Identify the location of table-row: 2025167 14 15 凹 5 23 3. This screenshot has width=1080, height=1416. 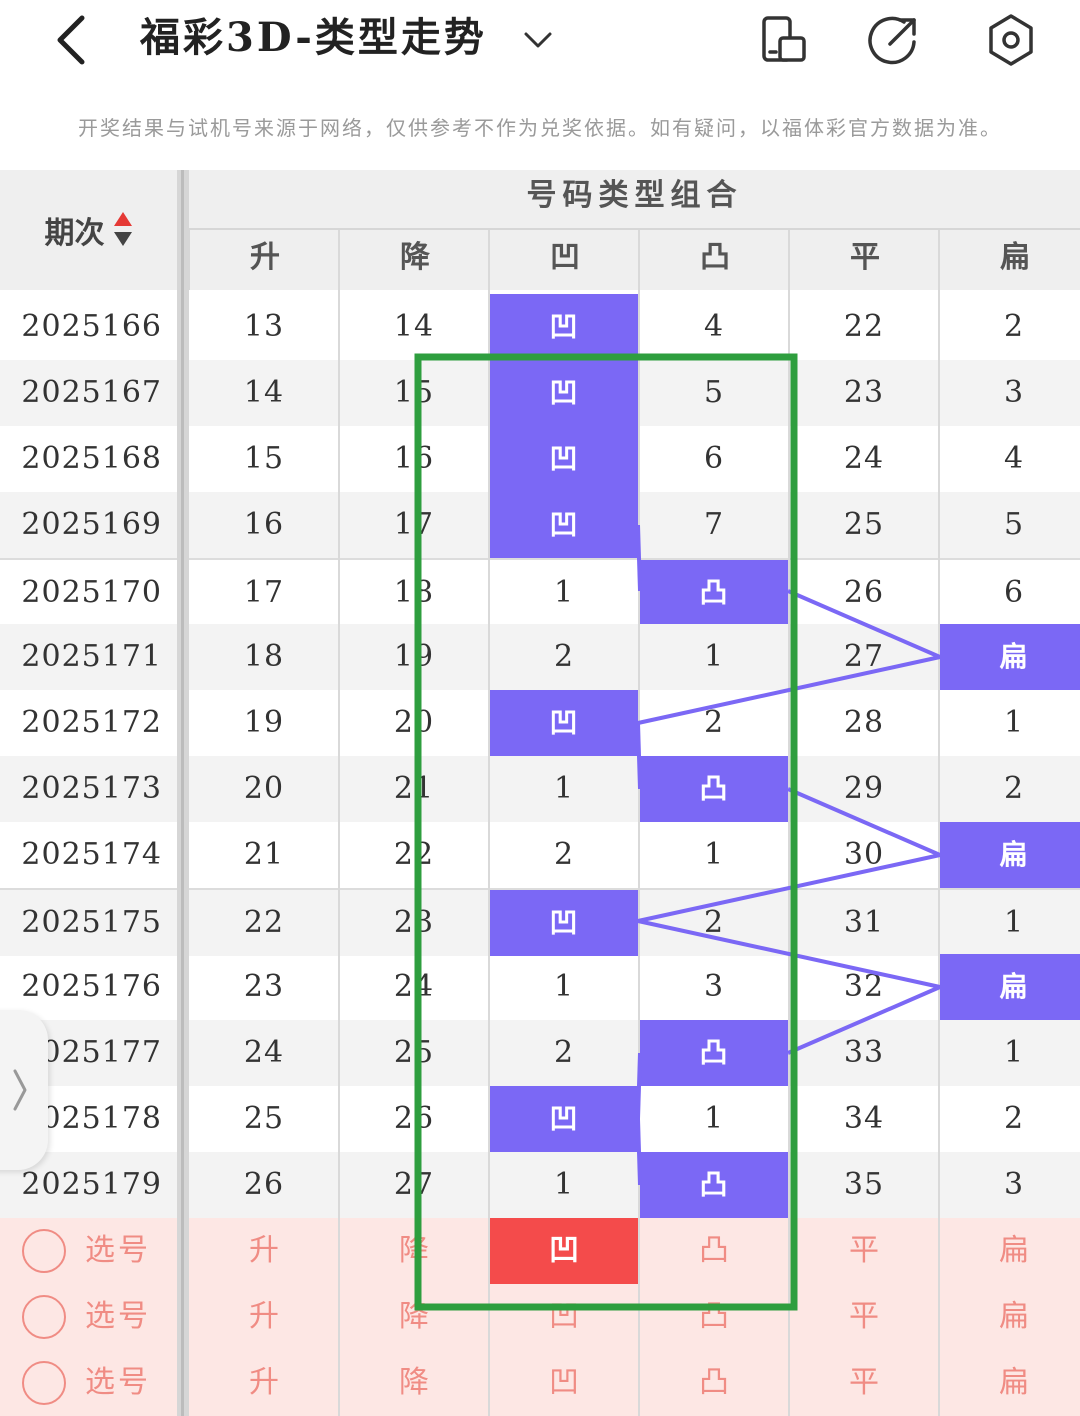
(540, 393).